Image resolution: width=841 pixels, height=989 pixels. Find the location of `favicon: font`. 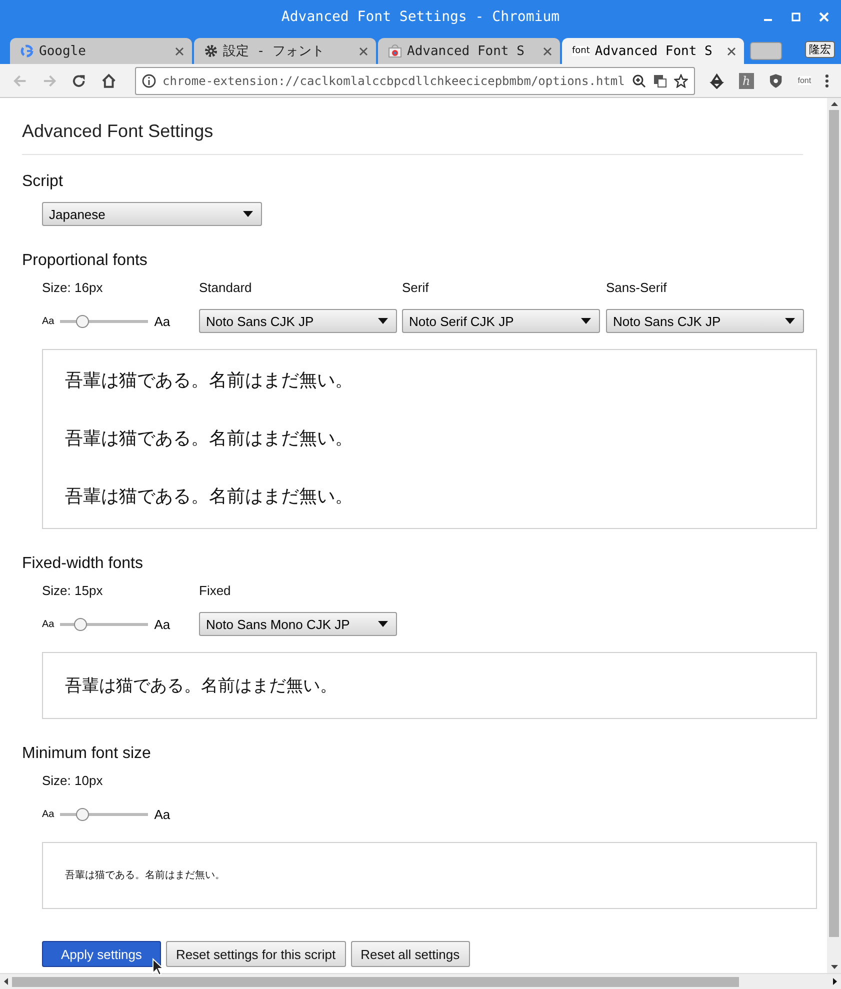

favicon: font is located at coordinates (581, 51).